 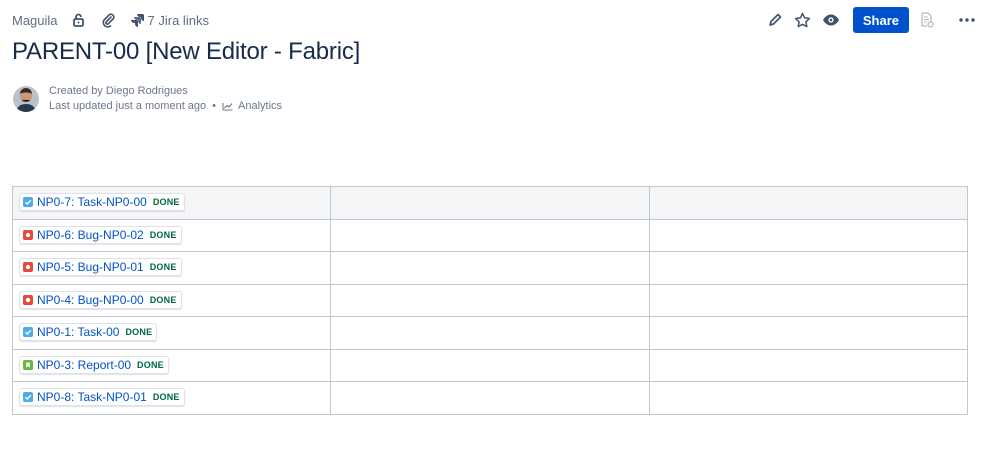 I want to click on page-info-button, so click(x=927, y=20).